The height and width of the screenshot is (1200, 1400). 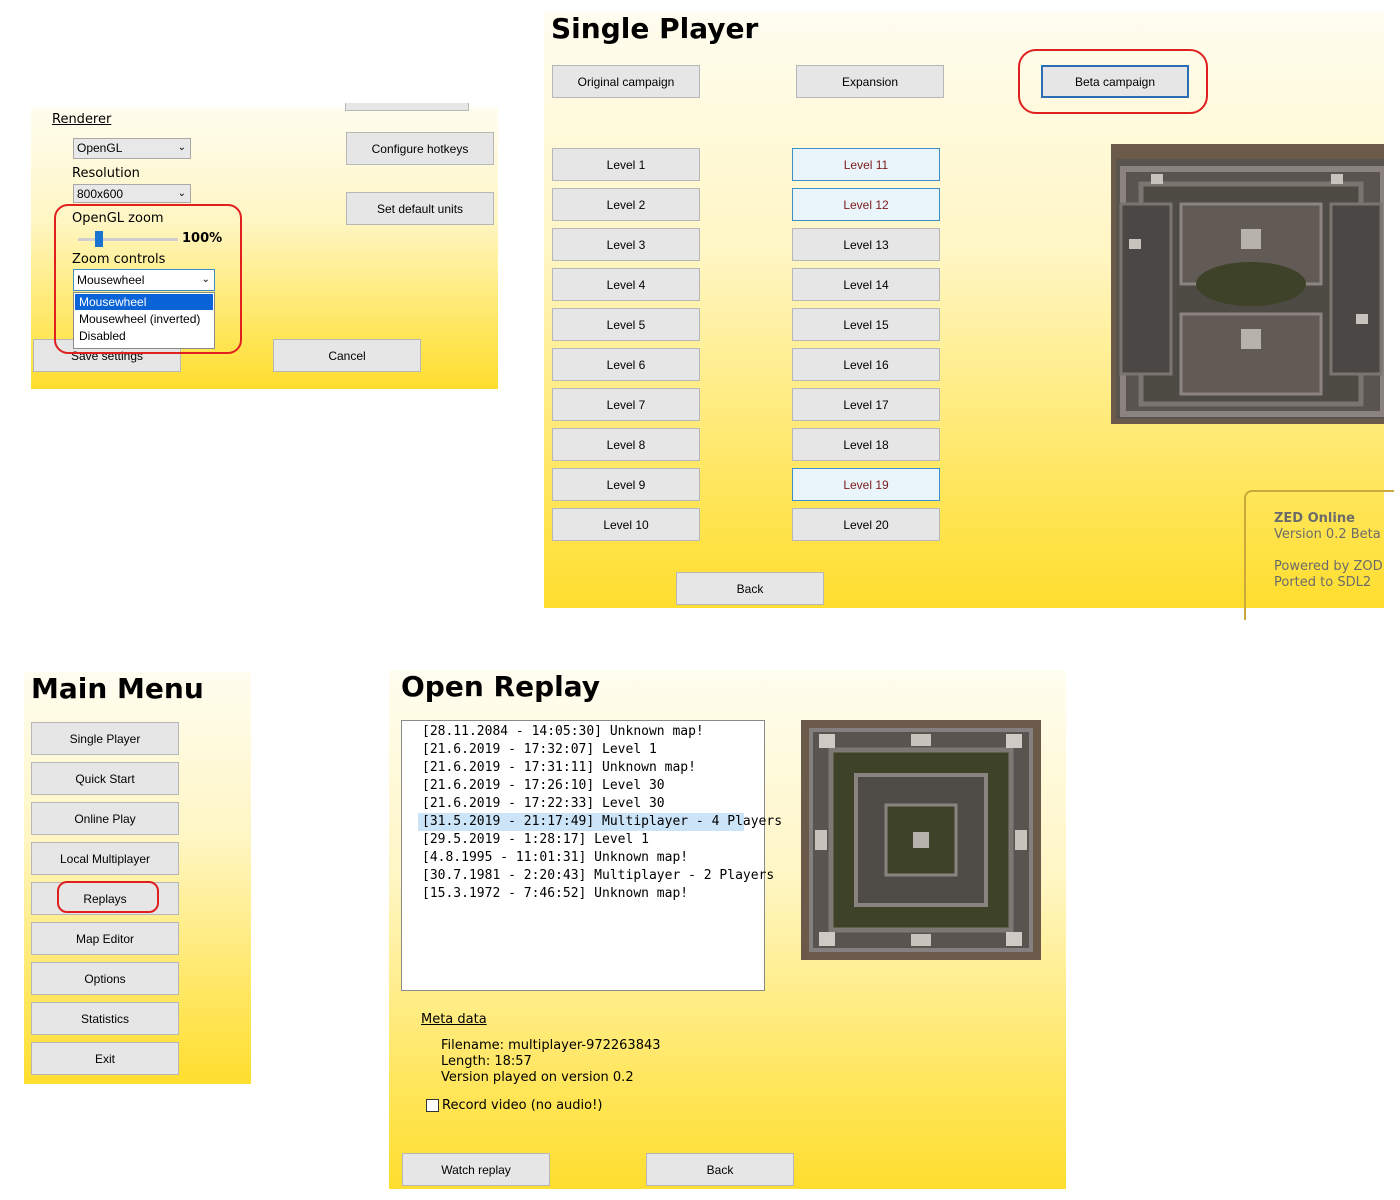 I want to click on page-title: Single Player, so click(x=655, y=28).